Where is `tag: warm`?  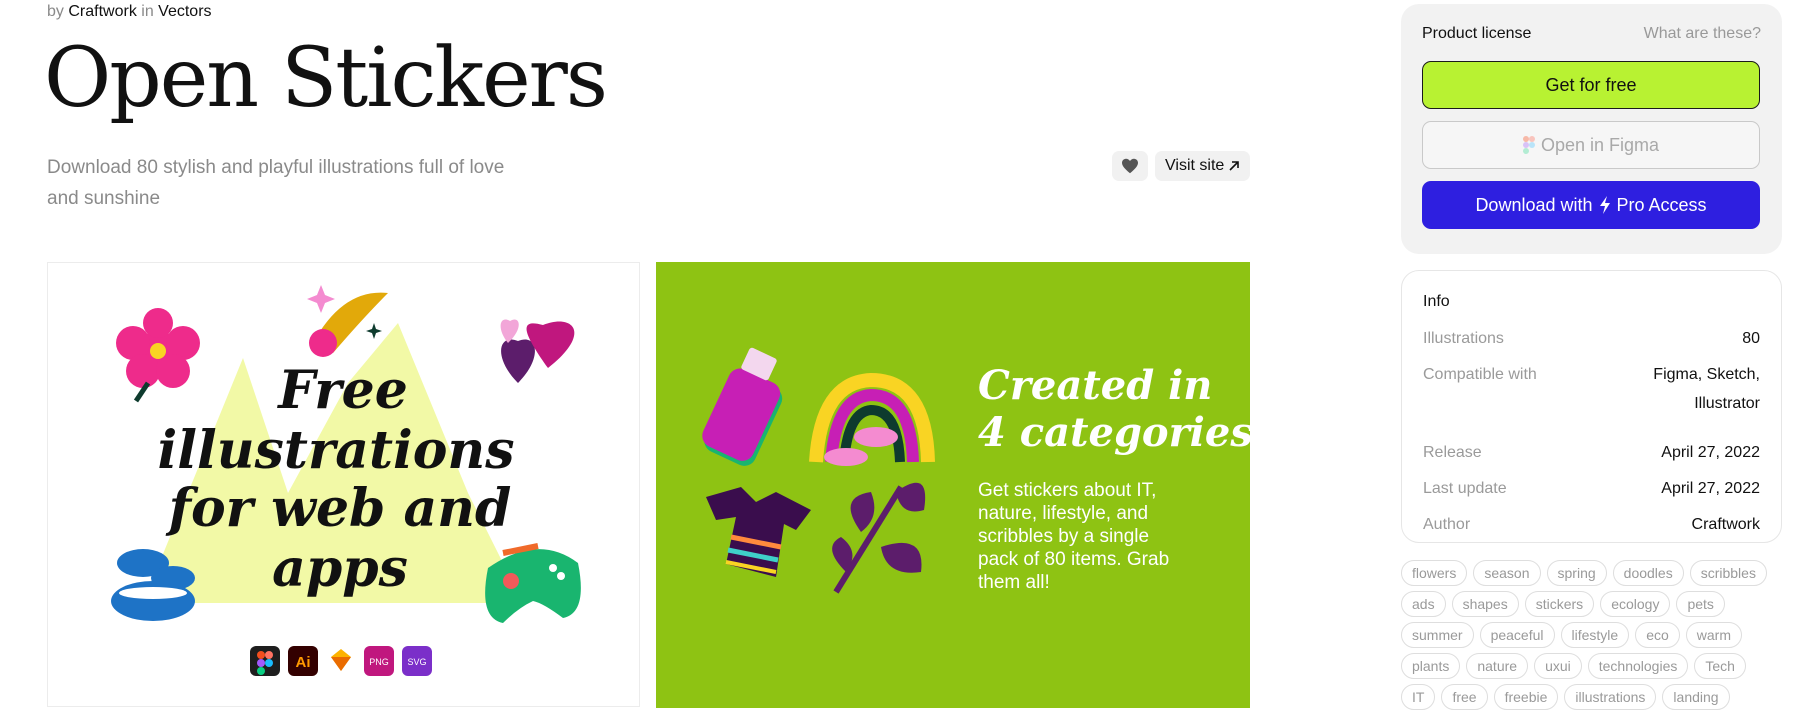
tag: warm is located at coordinates (1713, 635).